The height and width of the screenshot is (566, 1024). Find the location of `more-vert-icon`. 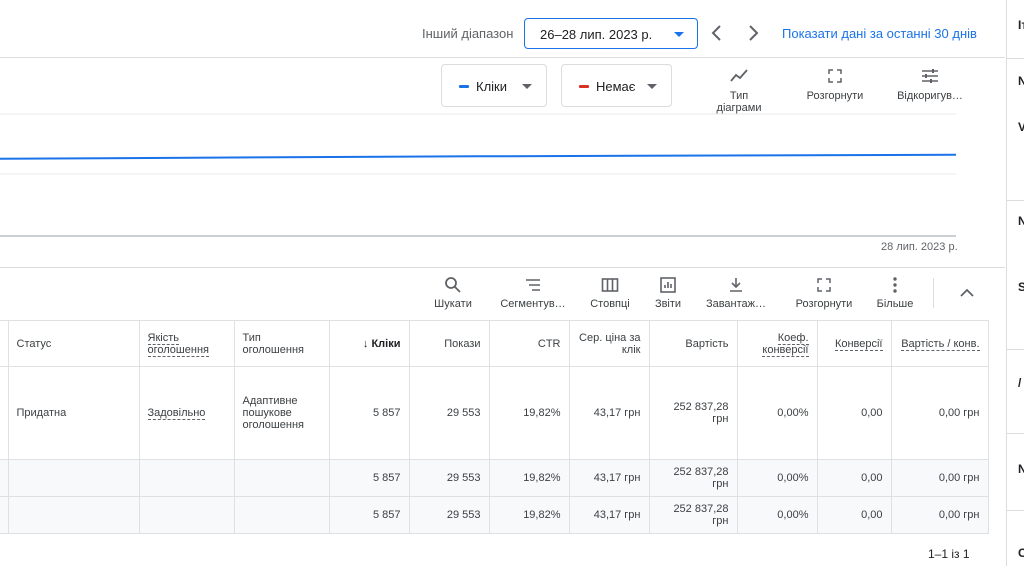

more-vert-icon is located at coordinates (895, 285).